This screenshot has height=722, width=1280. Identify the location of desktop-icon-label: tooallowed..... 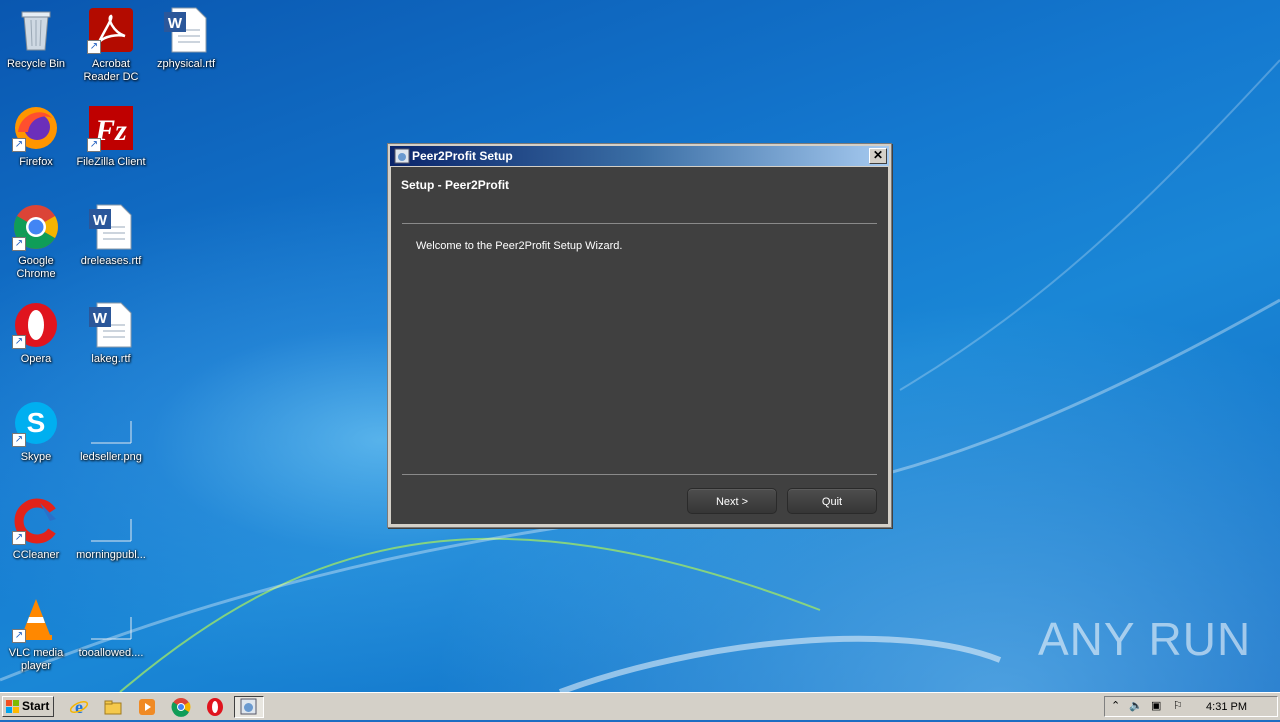
(111, 653).